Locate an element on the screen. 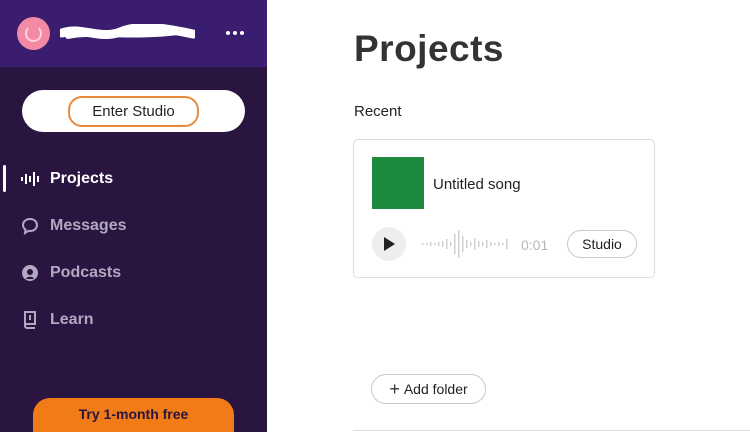 The height and width of the screenshot is (432, 750). open-in-studio-button: Studio is located at coordinates (602, 244).